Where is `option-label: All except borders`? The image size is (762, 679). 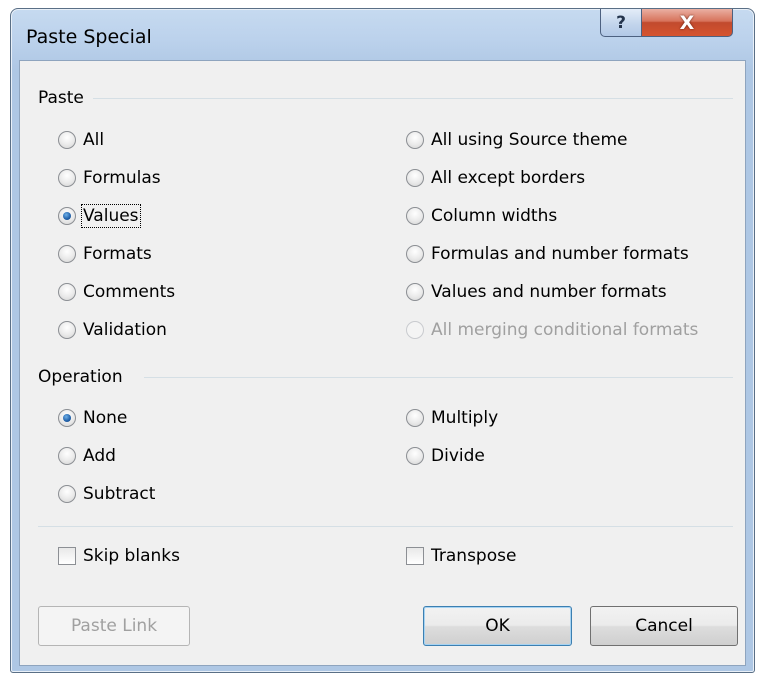
option-label: All except borders is located at coordinates (508, 178).